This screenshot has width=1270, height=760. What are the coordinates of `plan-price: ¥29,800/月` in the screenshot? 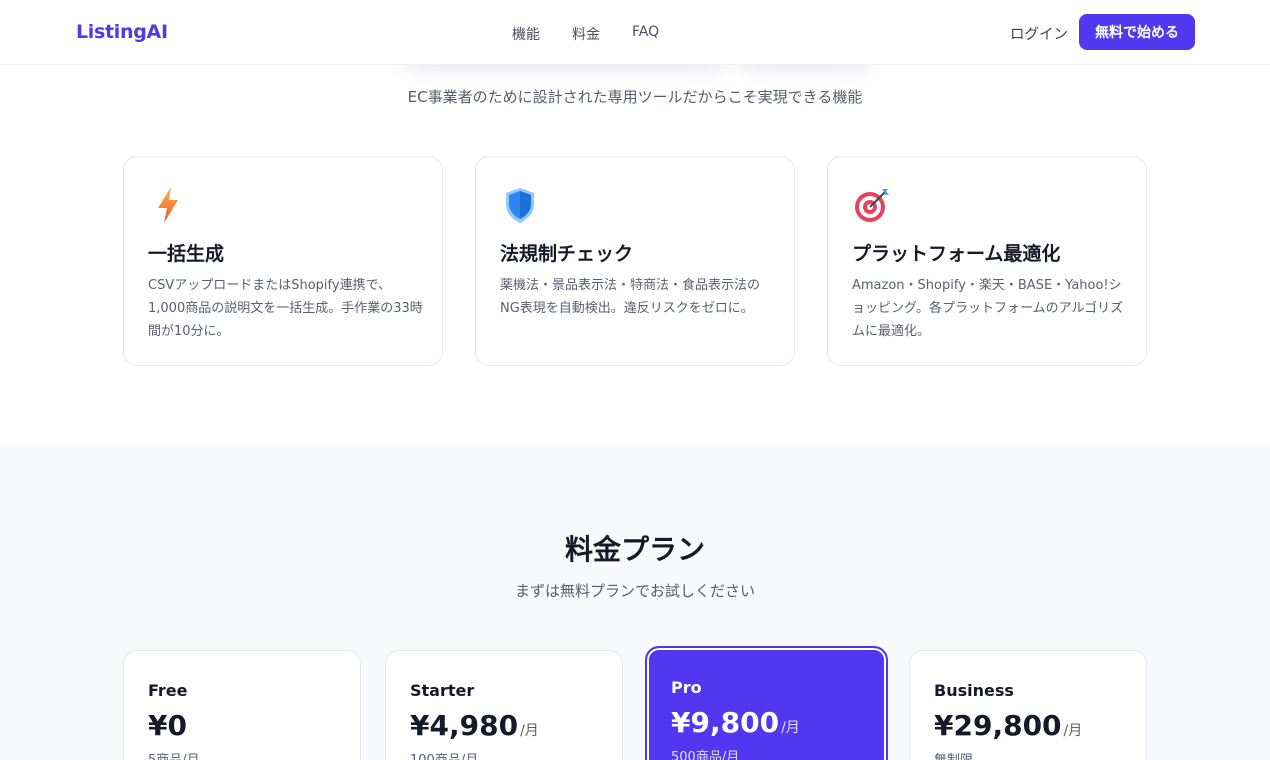 It's located at (1008, 725).